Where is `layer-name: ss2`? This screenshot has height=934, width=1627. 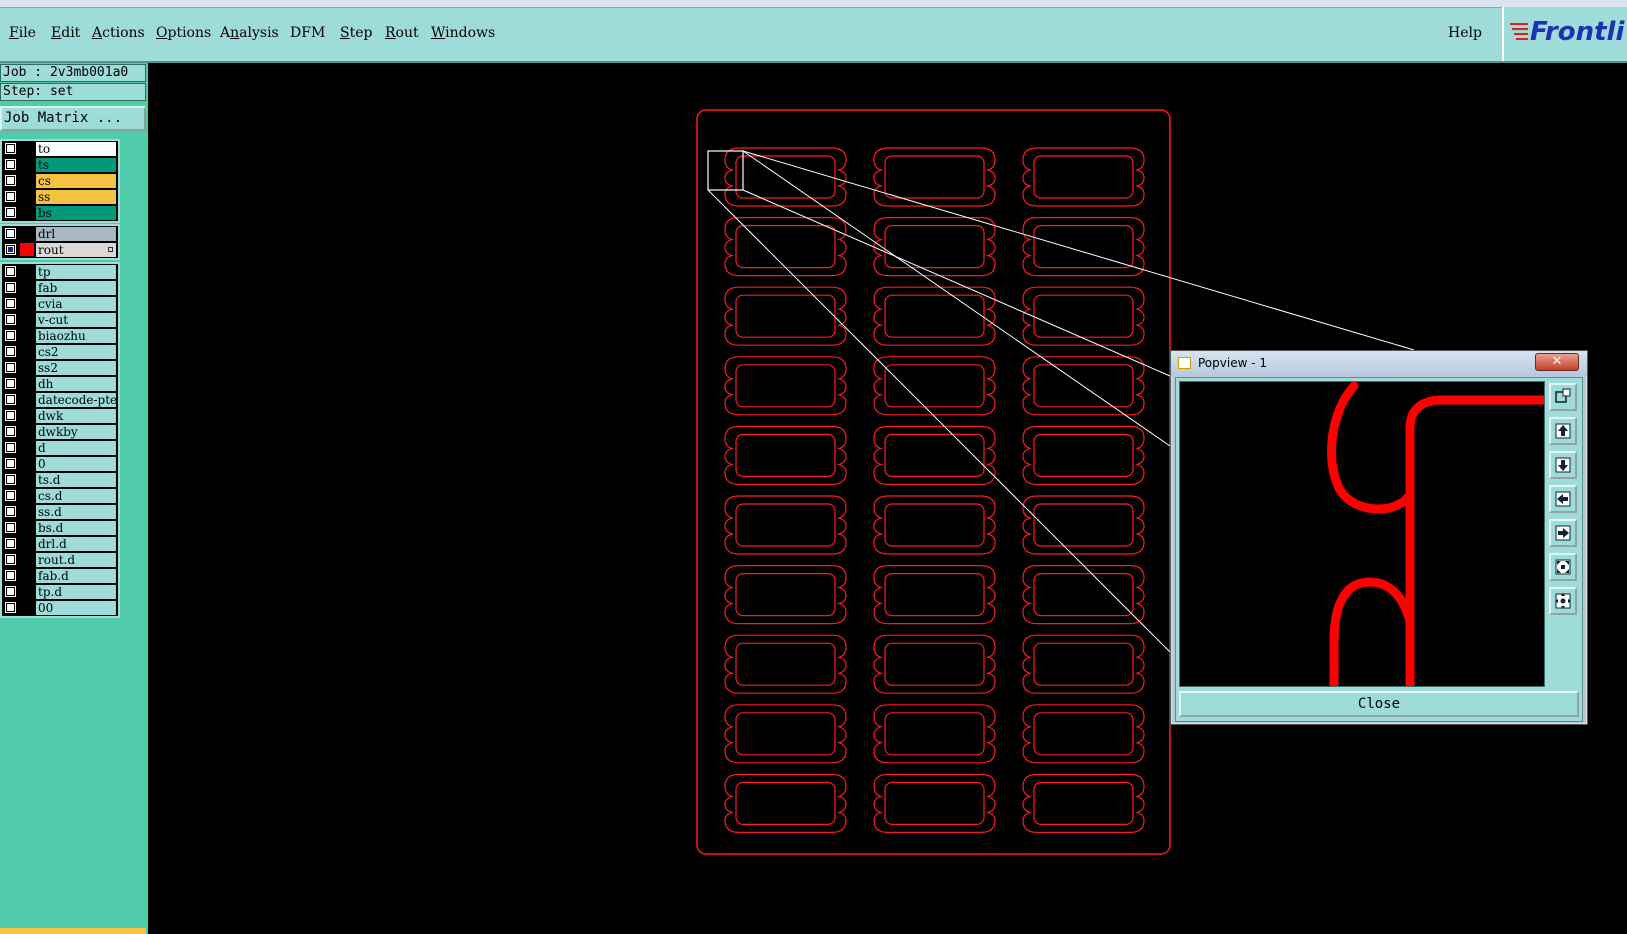
layer-name: ss2 is located at coordinates (76, 368).